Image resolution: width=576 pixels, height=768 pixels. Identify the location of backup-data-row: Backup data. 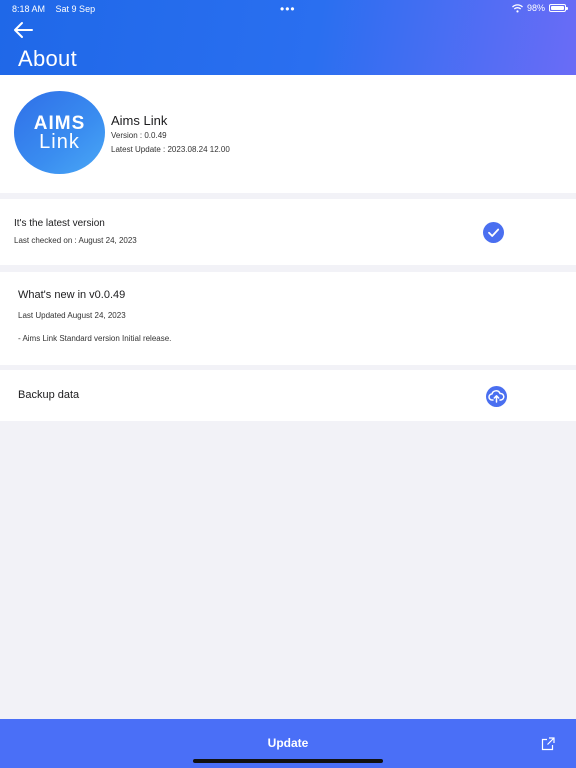
(288, 395).